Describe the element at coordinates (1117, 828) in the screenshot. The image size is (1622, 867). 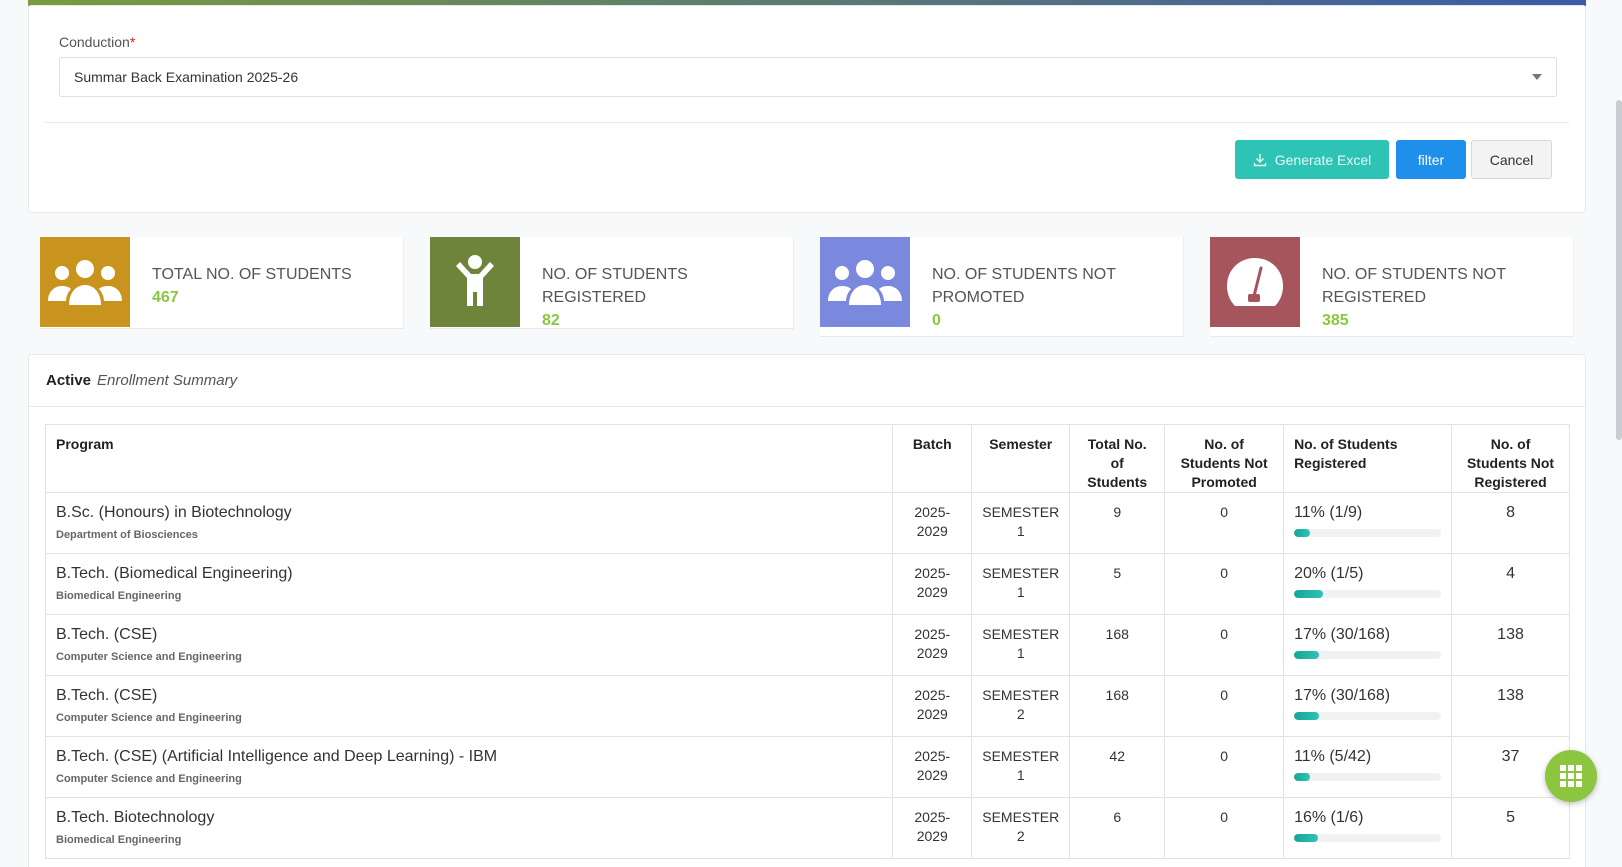
I see `cell-total: 6` at that location.